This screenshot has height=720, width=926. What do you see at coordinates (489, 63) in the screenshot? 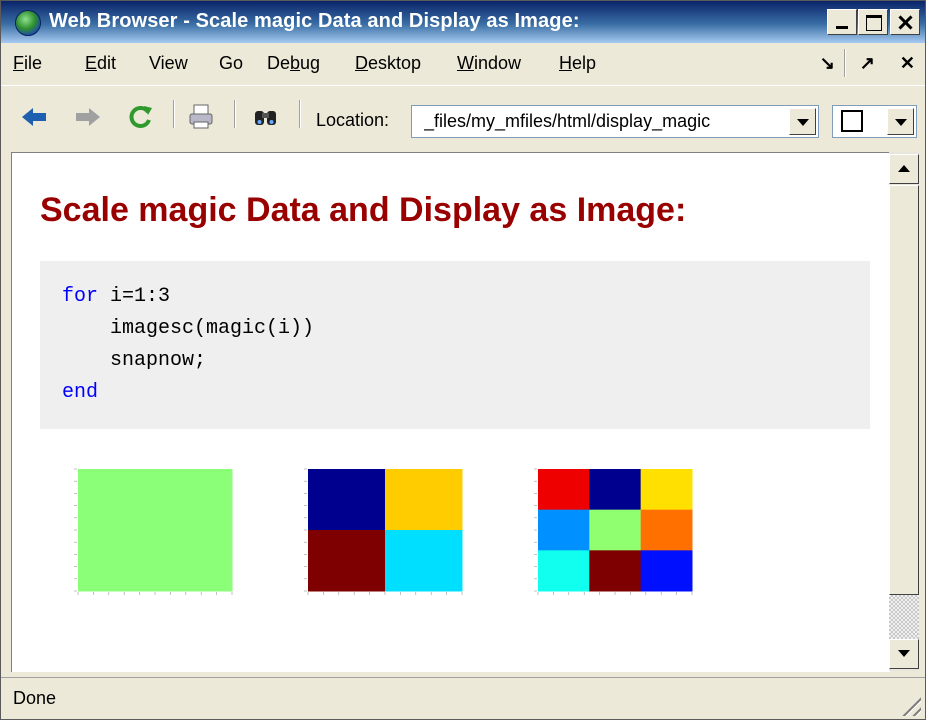
I see `menu-window: Window` at bounding box center [489, 63].